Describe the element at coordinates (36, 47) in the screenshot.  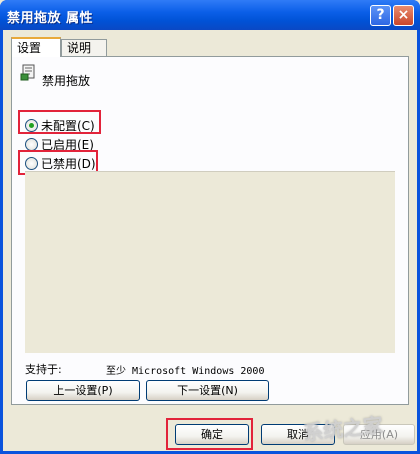
I see `tab-settings: 设置` at that location.